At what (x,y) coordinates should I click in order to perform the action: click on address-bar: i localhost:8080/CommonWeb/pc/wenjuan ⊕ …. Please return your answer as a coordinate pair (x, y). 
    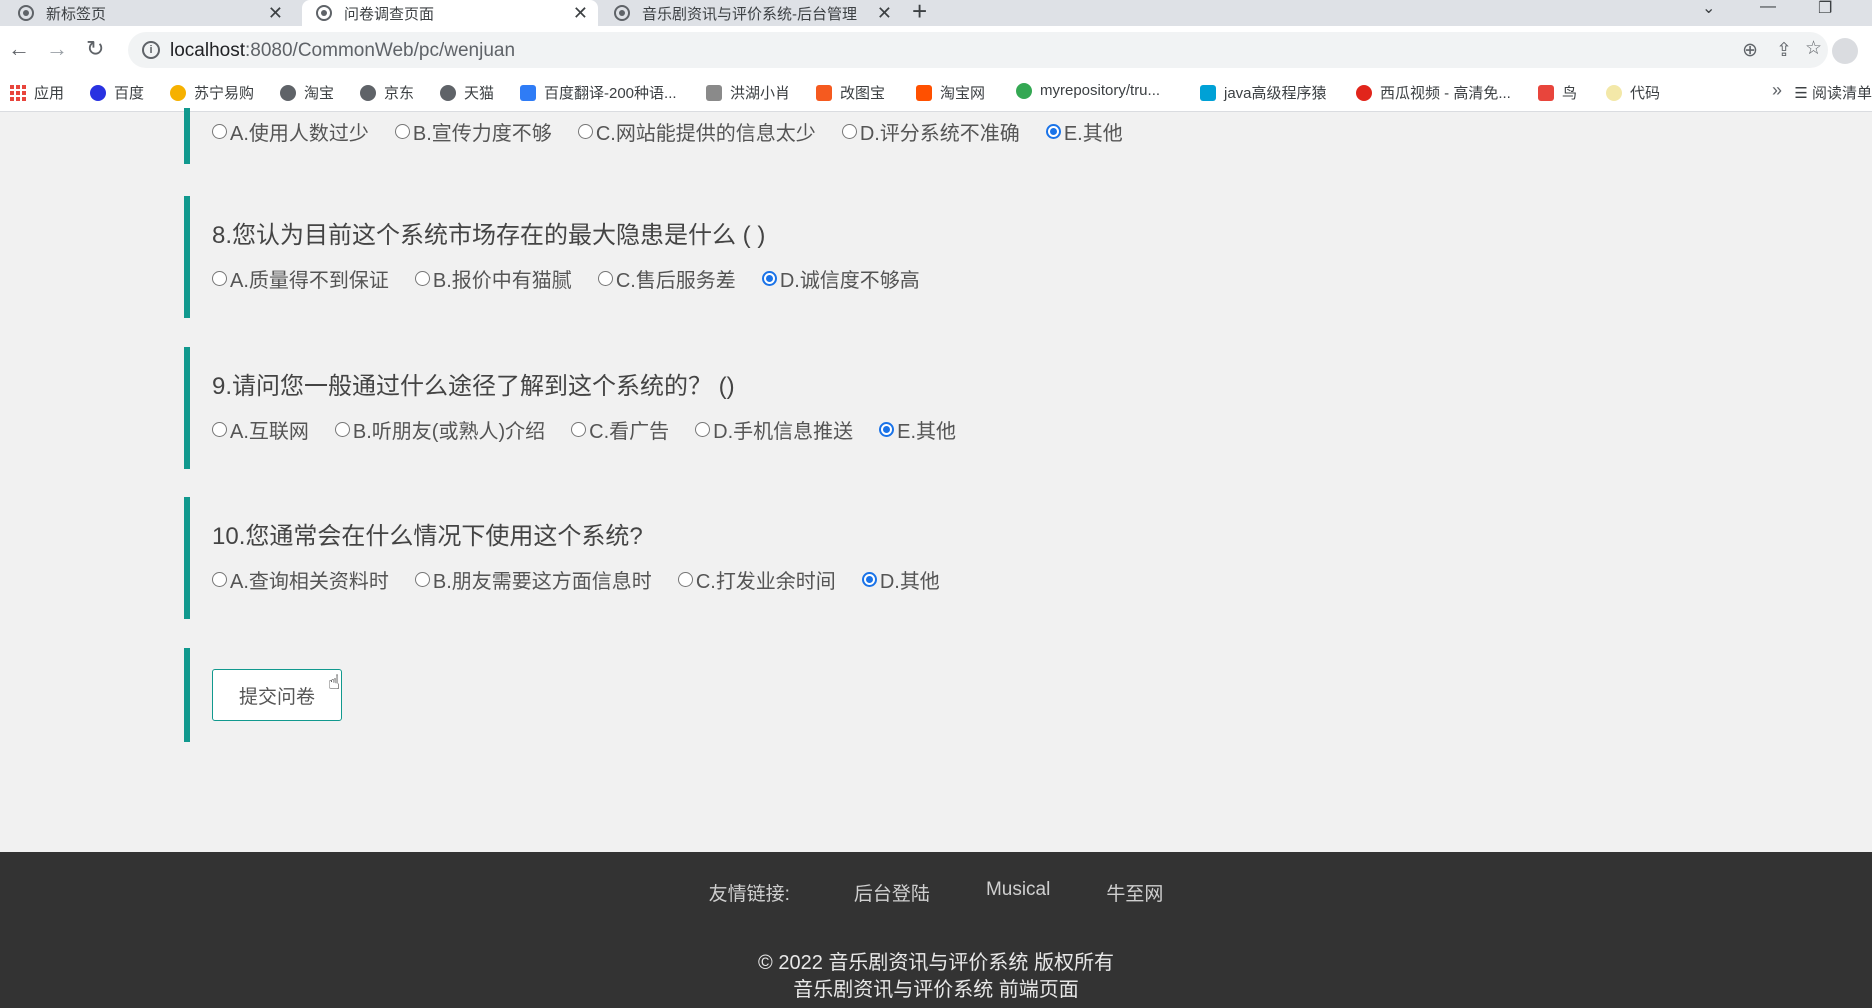
    Looking at the image, I should click on (978, 50).